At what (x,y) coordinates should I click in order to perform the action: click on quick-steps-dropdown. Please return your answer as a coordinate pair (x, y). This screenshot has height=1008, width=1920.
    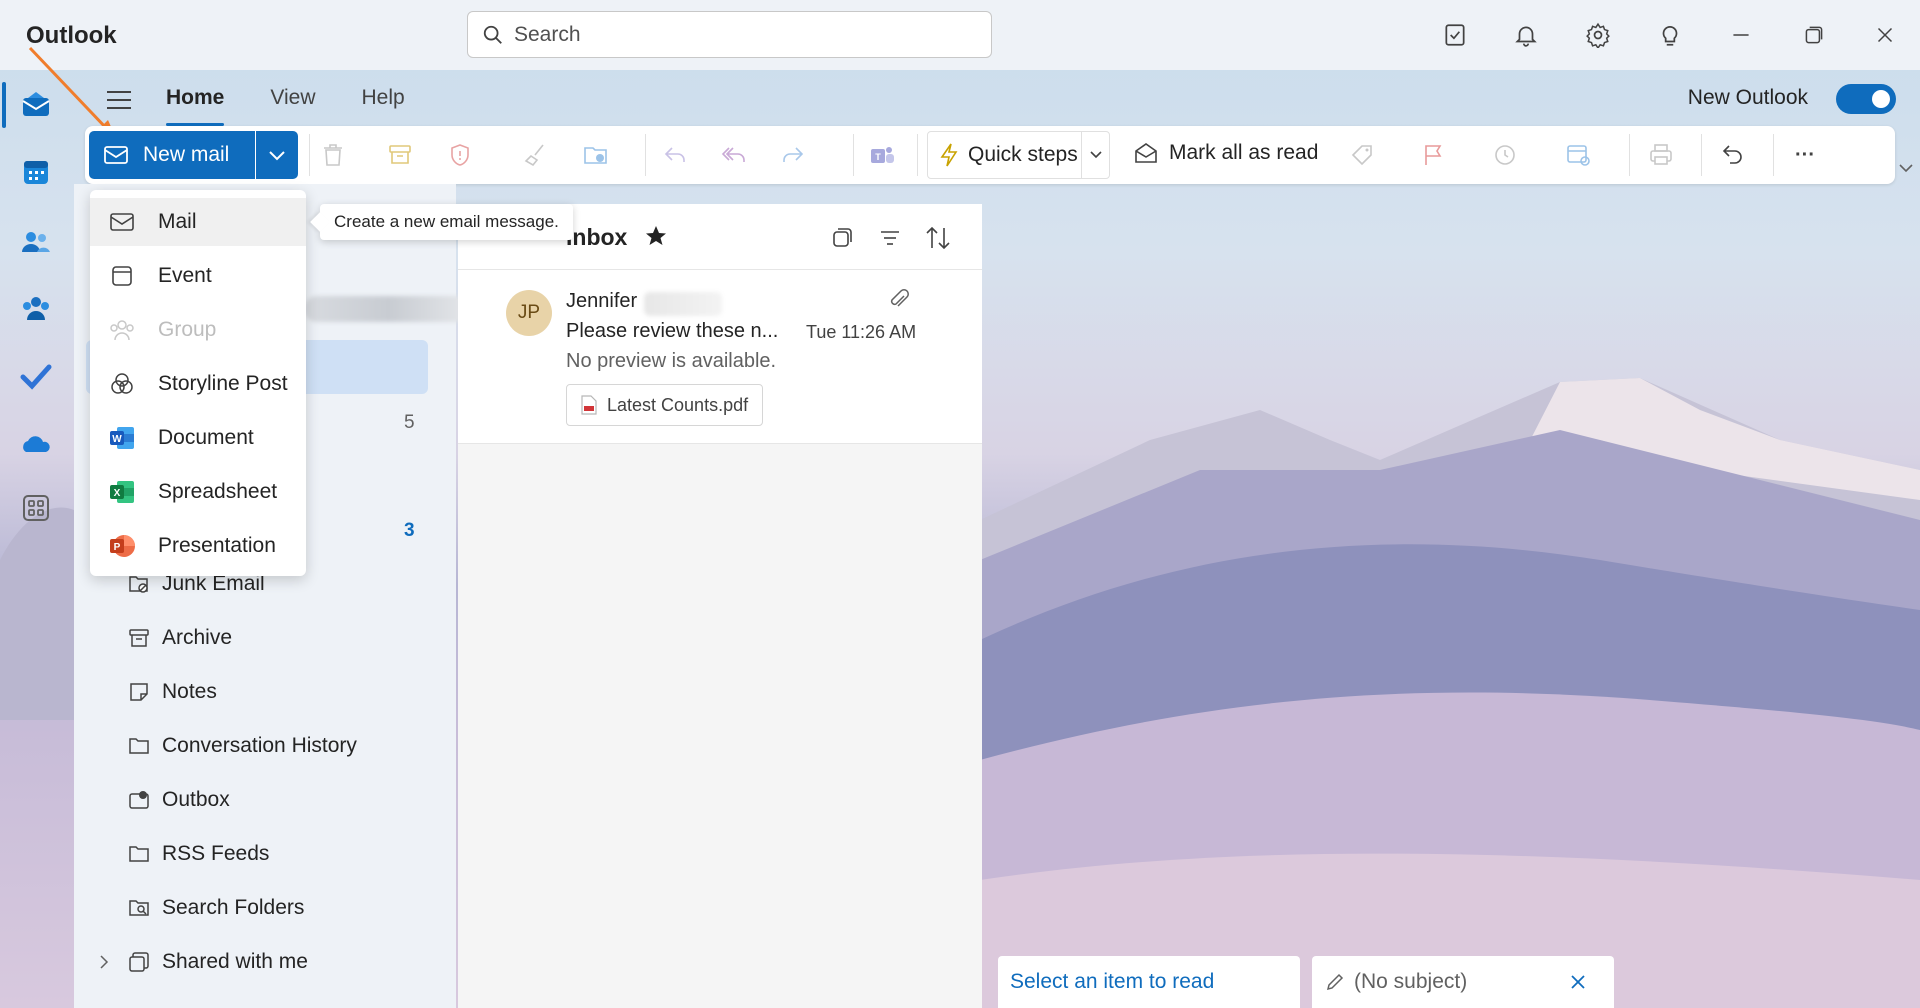
    Looking at the image, I should click on (1095, 155).